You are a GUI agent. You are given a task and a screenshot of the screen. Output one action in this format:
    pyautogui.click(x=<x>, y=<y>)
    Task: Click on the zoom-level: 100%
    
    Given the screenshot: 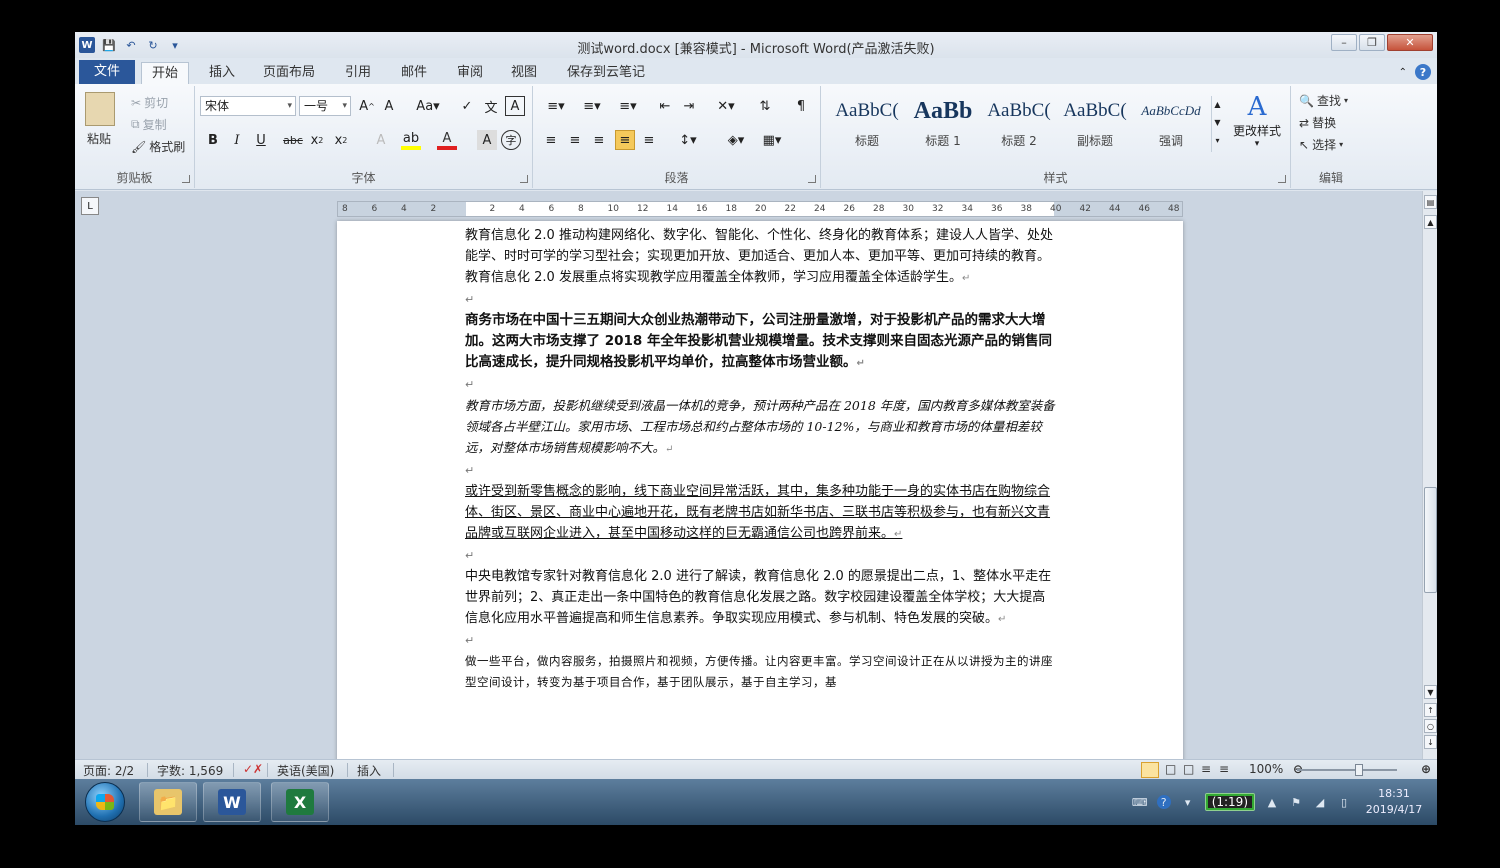 What is the action you would take?
    pyautogui.click(x=1266, y=769)
    